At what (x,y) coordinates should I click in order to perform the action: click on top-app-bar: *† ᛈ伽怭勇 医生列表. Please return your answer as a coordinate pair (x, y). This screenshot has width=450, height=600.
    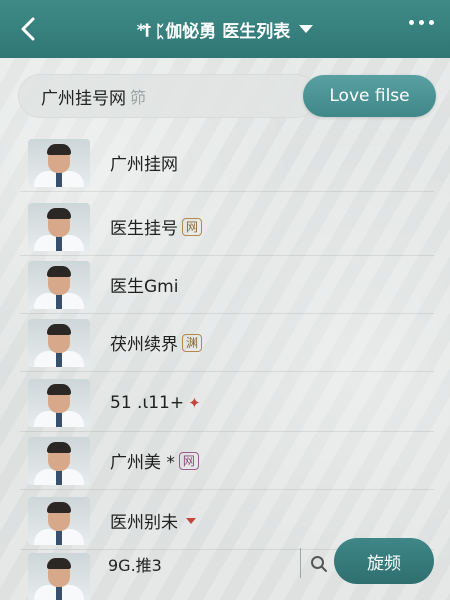
    Looking at the image, I should click on (225, 29).